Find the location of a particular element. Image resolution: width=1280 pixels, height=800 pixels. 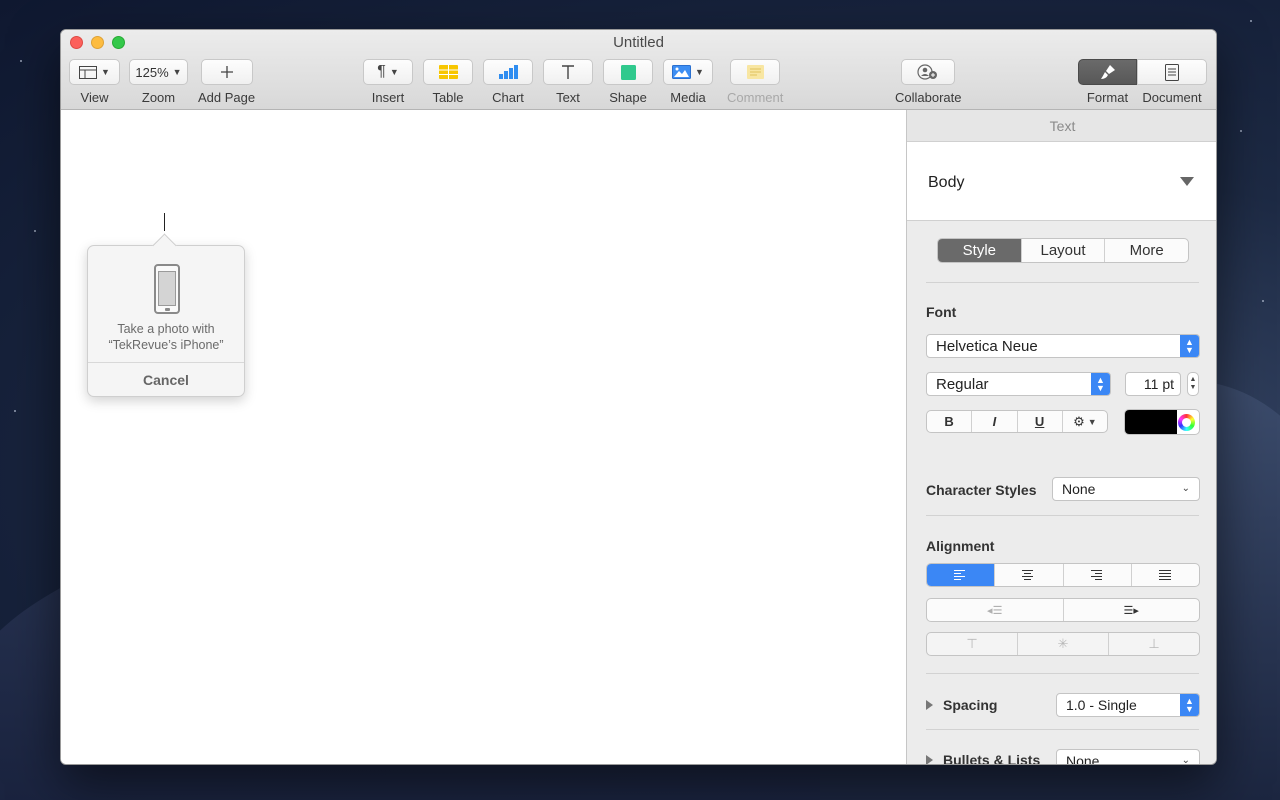

tab-style: Style is located at coordinates (980, 250).